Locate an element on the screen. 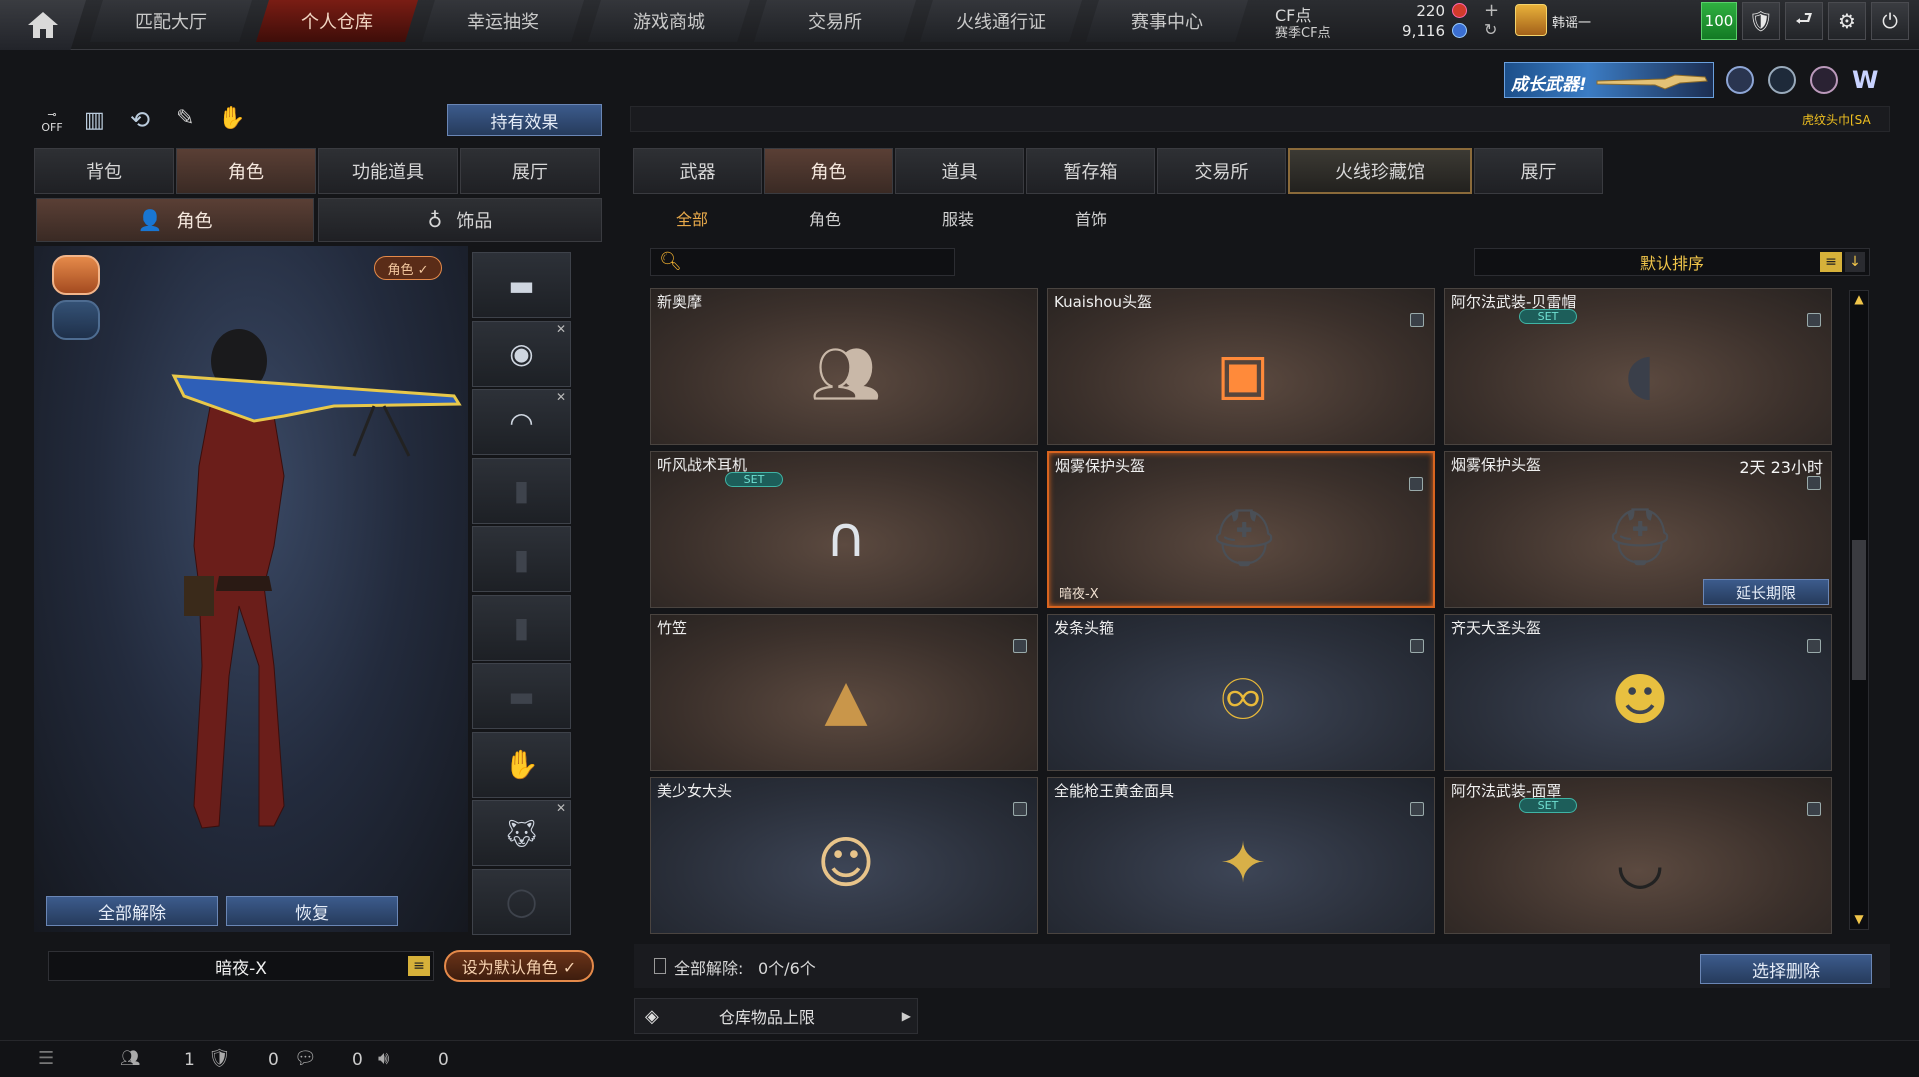 This screenshot has height=1077, width=1919. promo-banner: 成长武器! is located at coordinates (1609, 80).